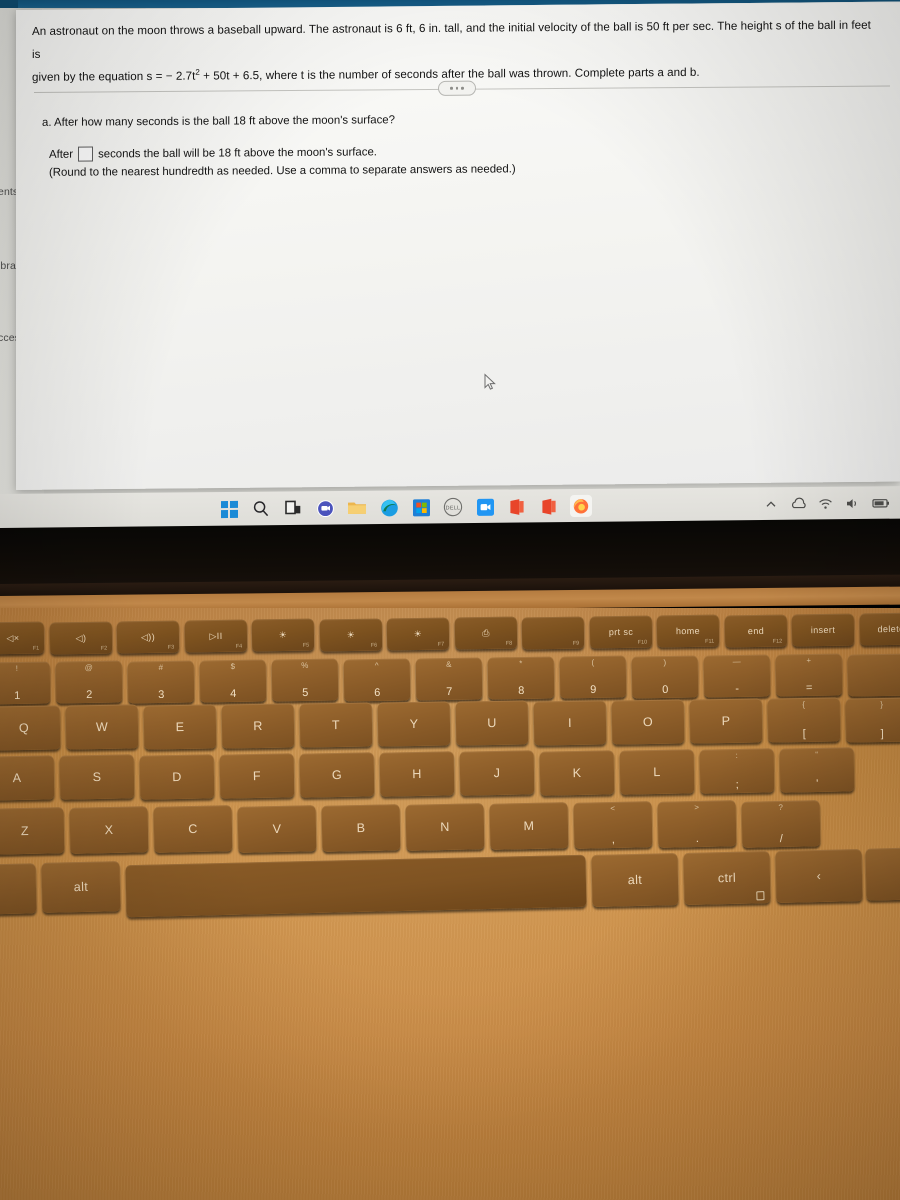  What do you see at coordinates (357, 508) in the screenshot?
I see `file-explorer-icon` at bounding box center [357, 508].